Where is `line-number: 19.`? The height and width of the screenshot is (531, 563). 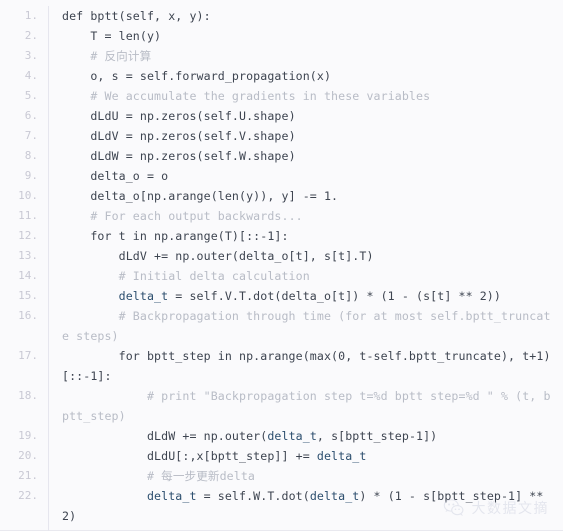
line-number: 19. is located at coordinates (28, 435).